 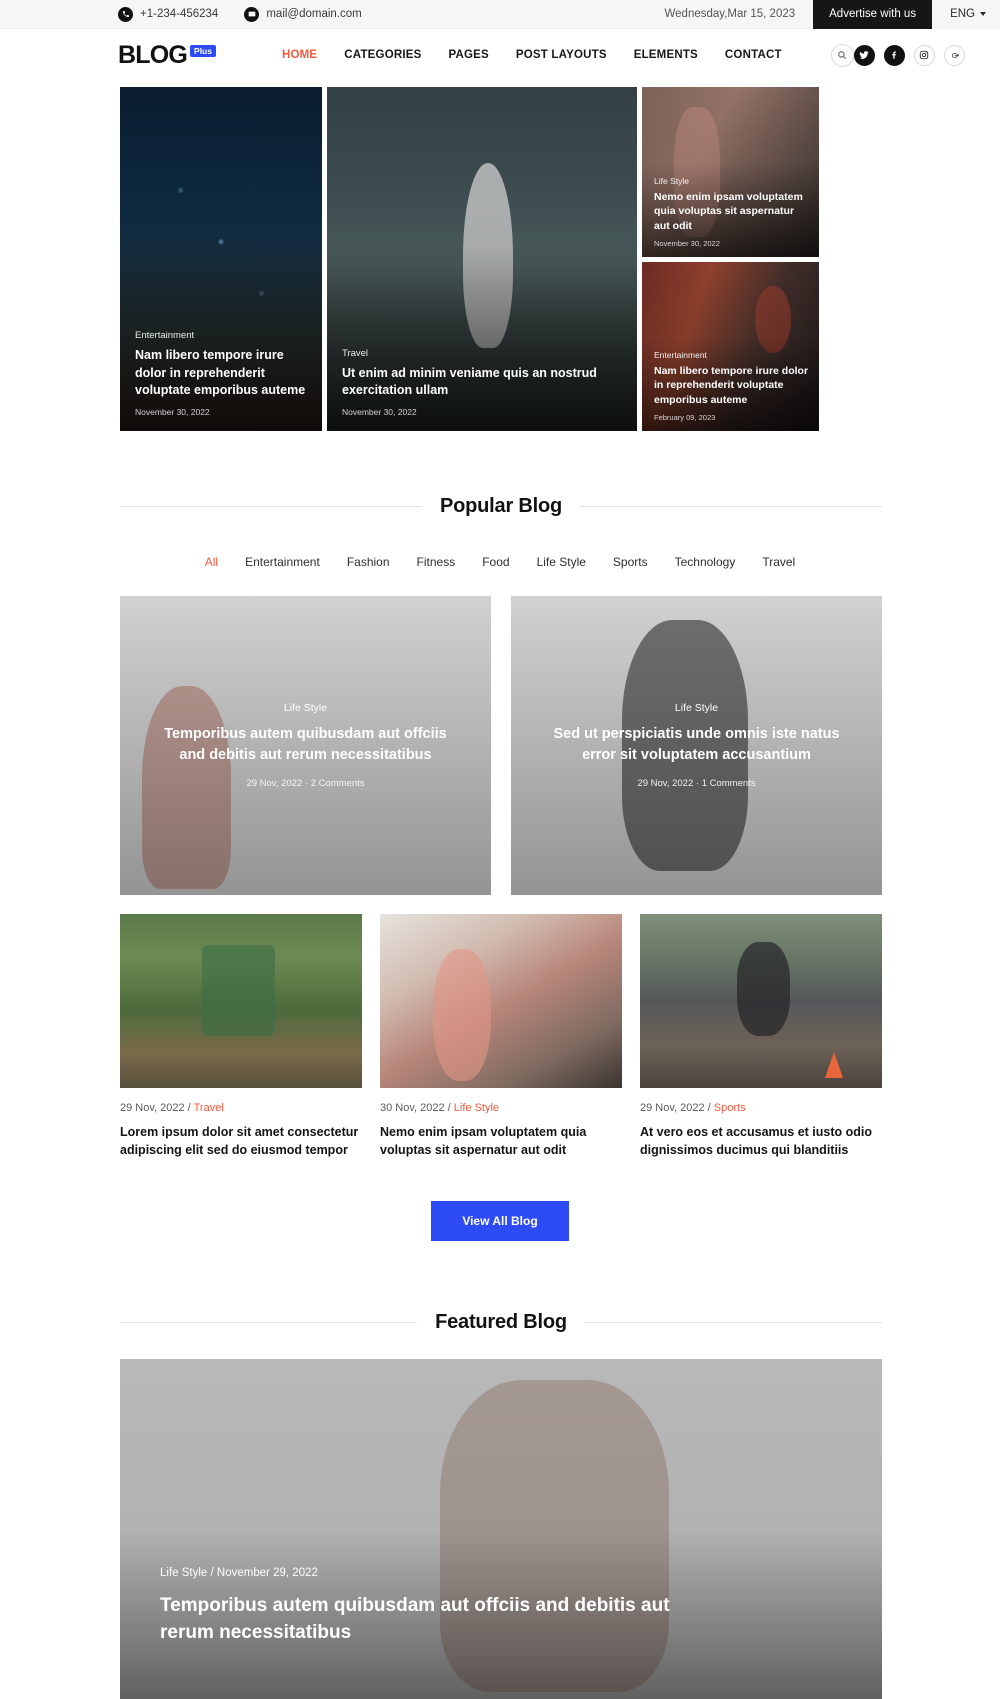 I want to click on featured-blog-title: Featured Blog, so click(x=501, y=1322).